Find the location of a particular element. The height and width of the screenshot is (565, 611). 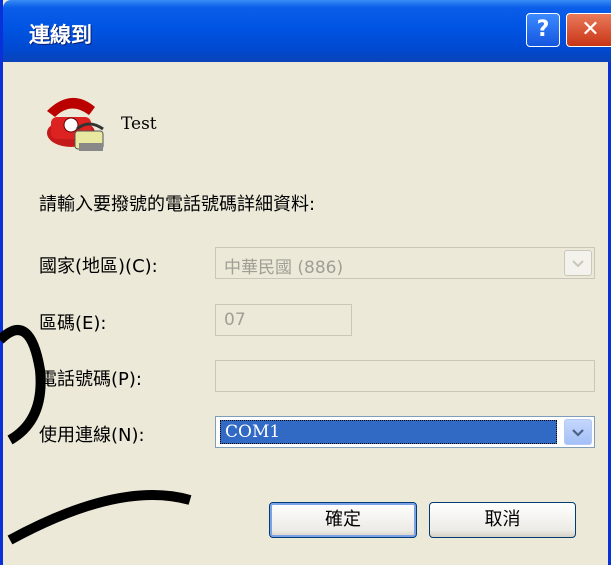

area-code-field: 07 is located at coordinates (283, 320).